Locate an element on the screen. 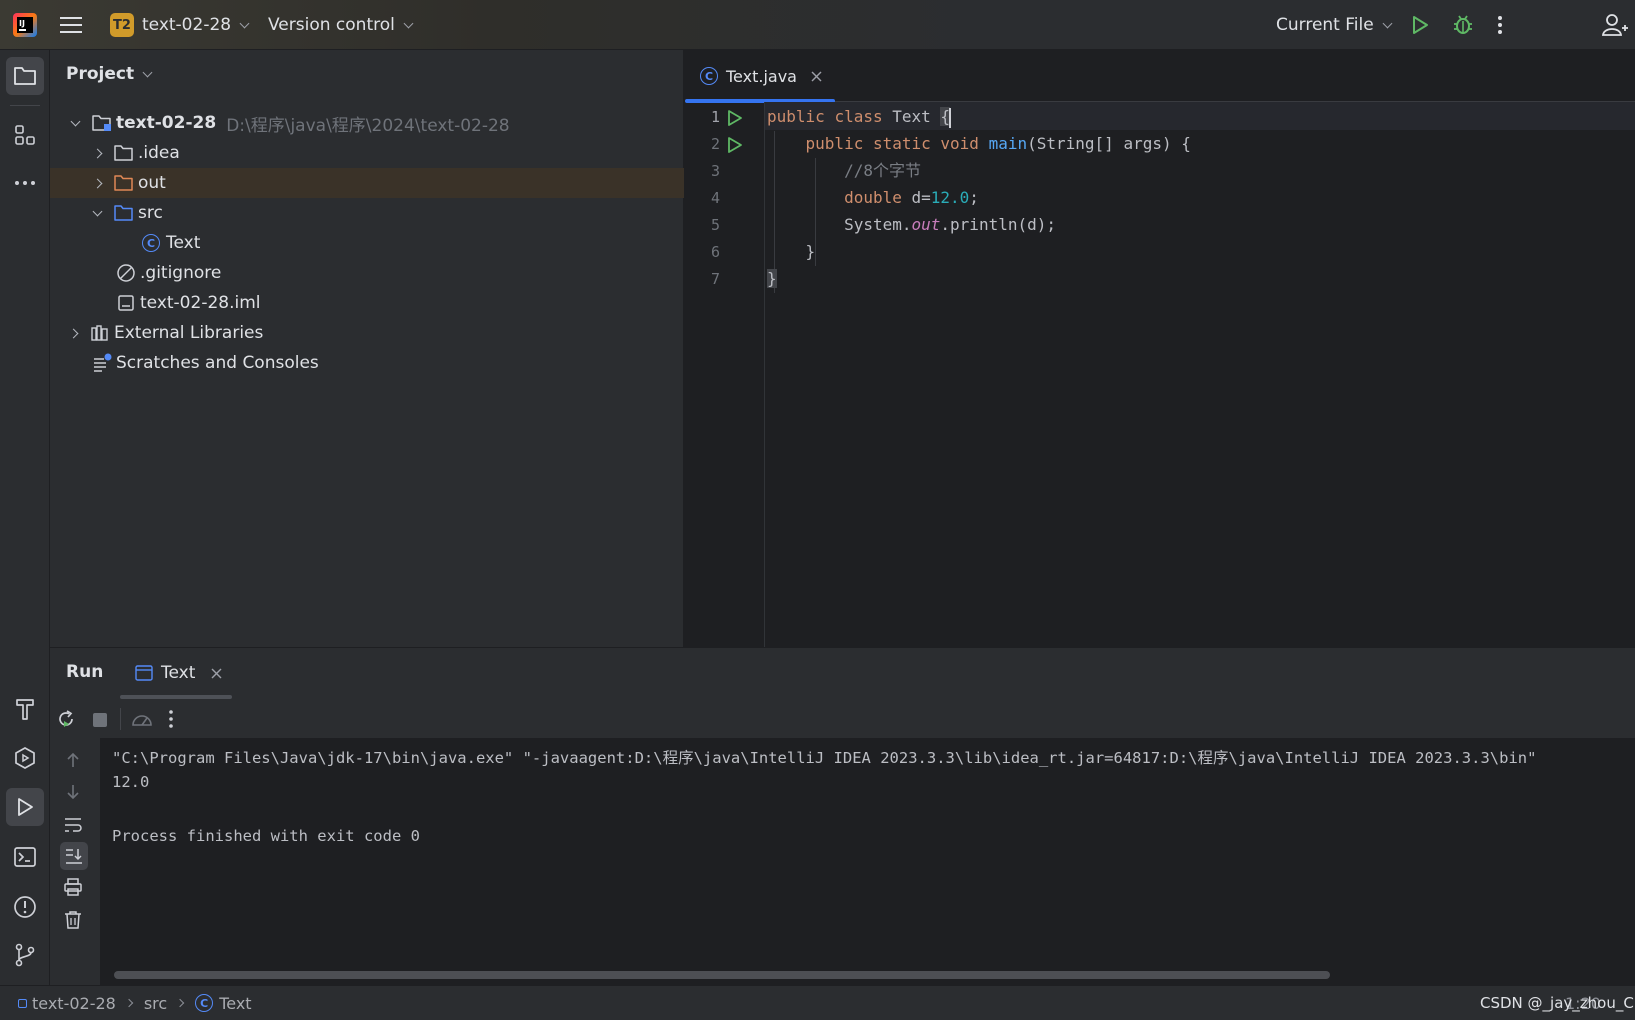 The image size is (1635, 1020). run-config-selector: Current File is located at coordinates (1334, 25).